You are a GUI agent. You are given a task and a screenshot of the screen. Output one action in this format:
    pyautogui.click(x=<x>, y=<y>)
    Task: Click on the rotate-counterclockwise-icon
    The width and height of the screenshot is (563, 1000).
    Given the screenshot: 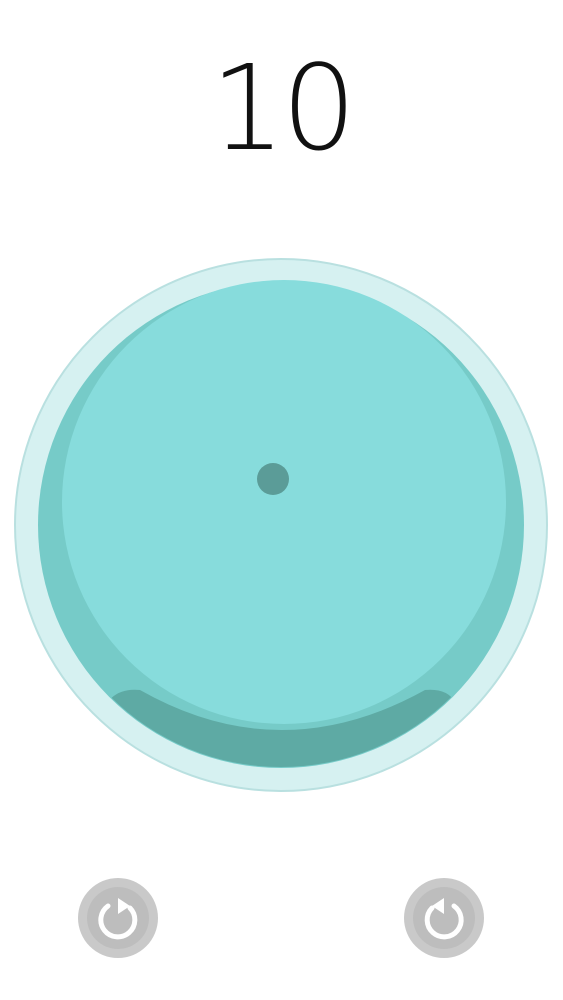 What is the action you would take?
    pyautogui.click(x=444, y=918)
    